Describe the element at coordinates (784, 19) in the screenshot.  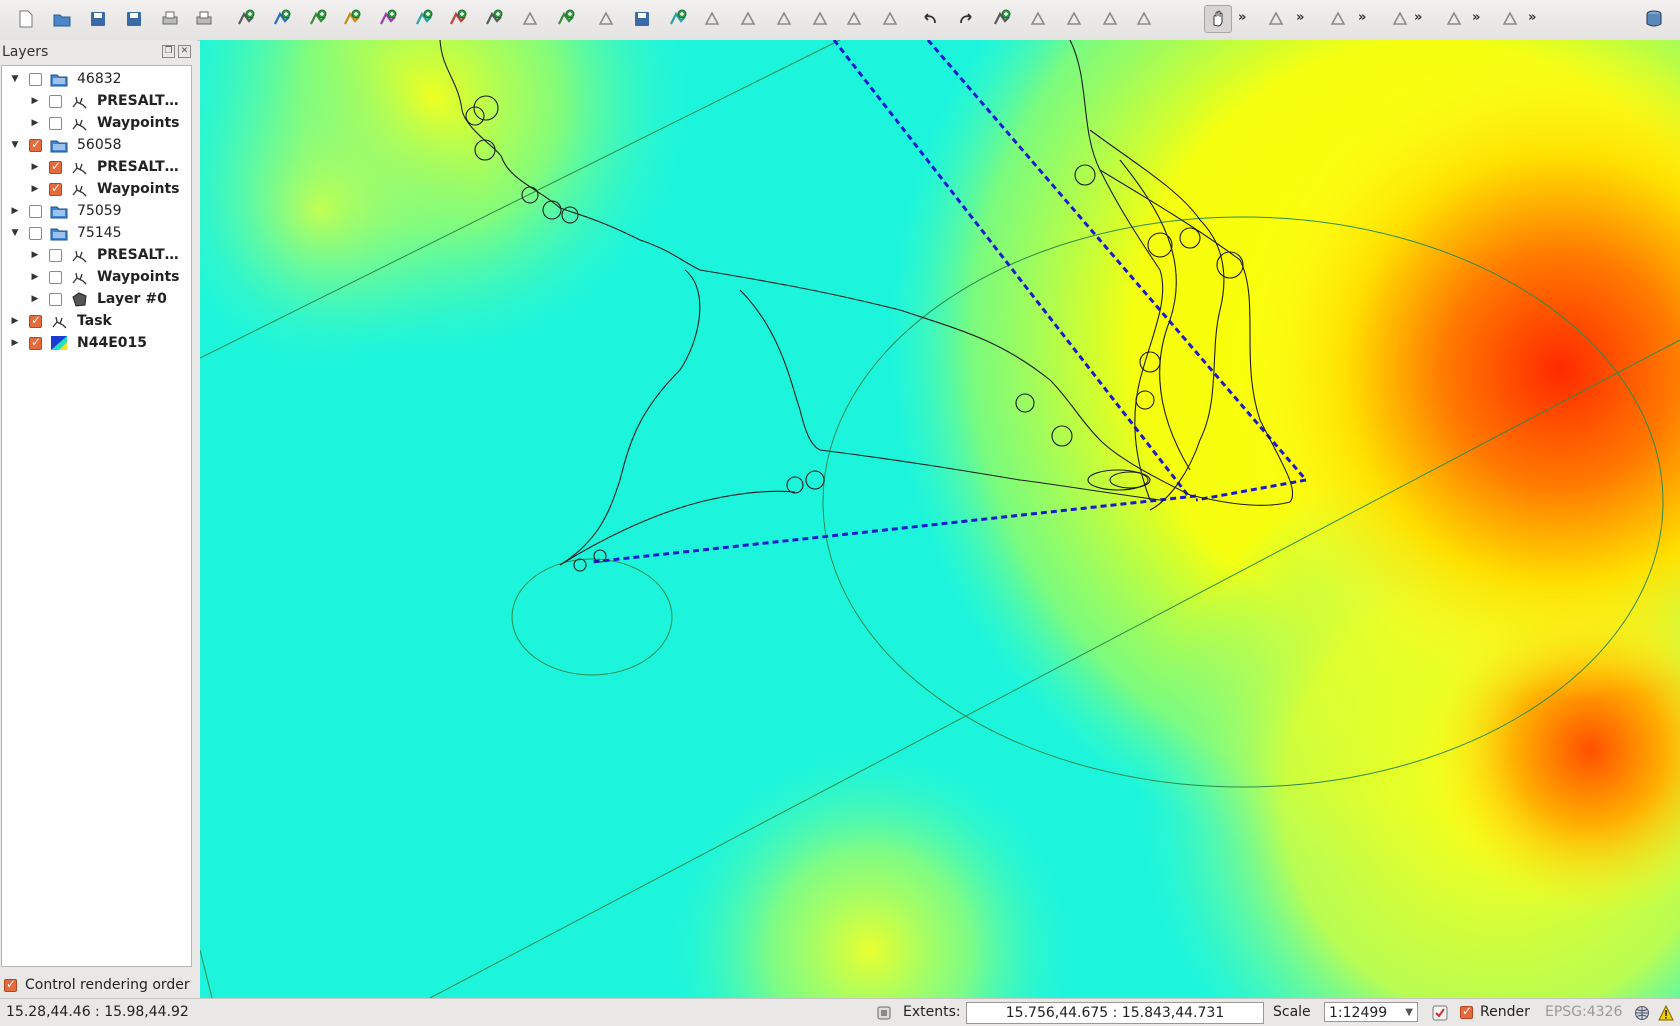
I see `delete-selected-button` at that location.